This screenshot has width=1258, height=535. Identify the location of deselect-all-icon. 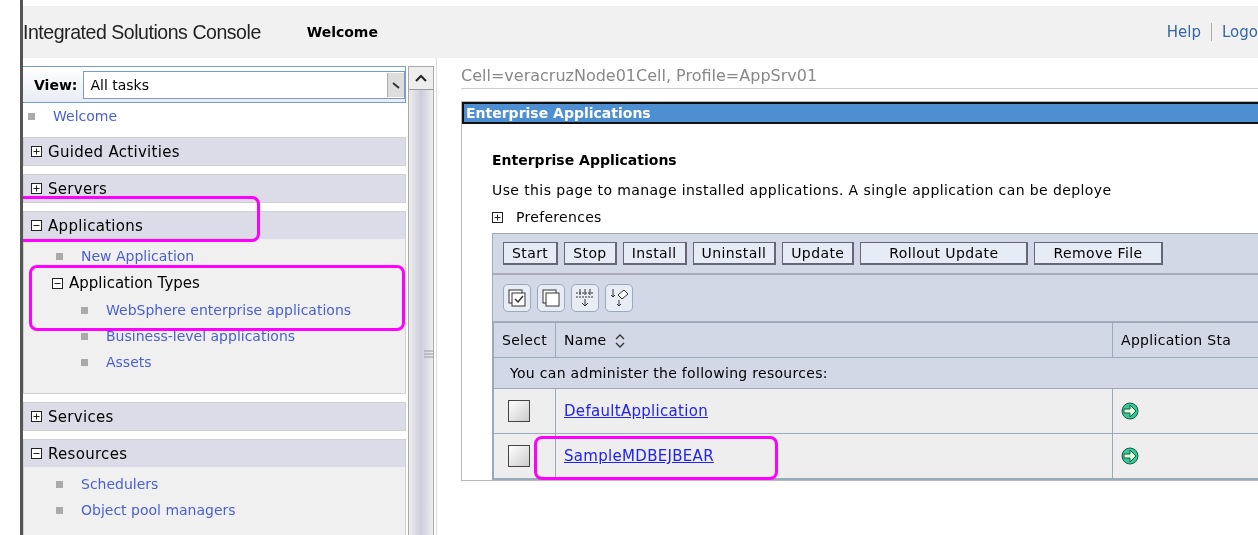
(551, 298).